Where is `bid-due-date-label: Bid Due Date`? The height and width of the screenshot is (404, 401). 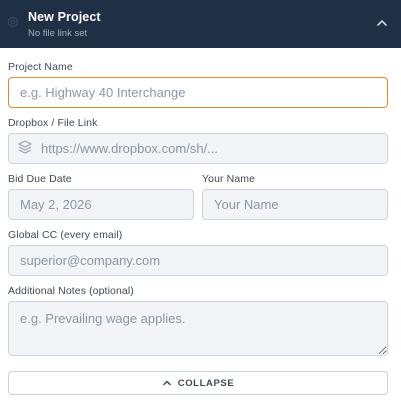
bid-due-date-label: Bid Due Date is located at coordinates (40, 179).